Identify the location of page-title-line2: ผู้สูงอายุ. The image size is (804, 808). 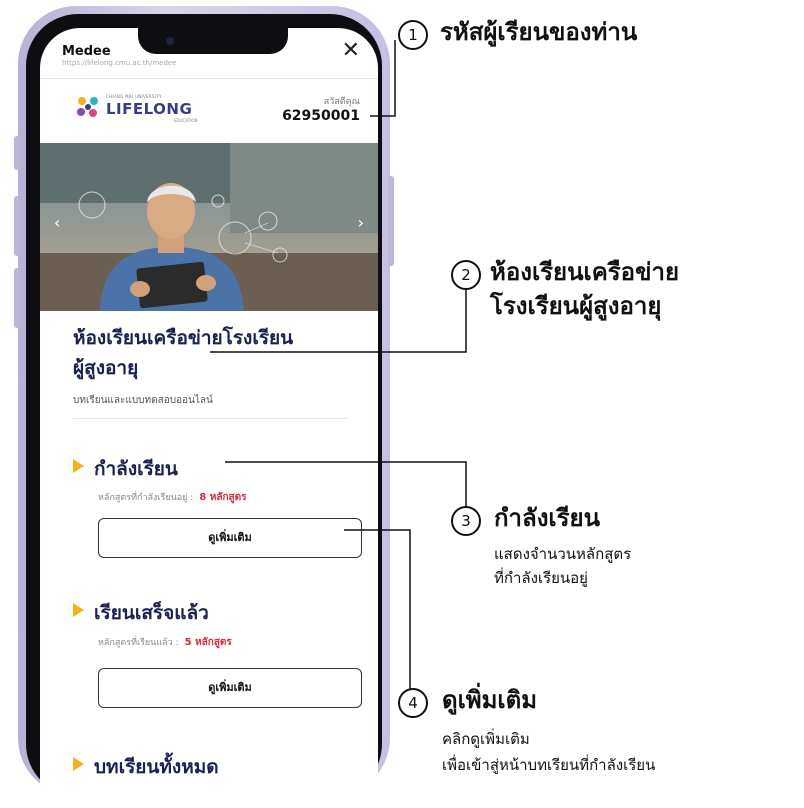
(106, 368).